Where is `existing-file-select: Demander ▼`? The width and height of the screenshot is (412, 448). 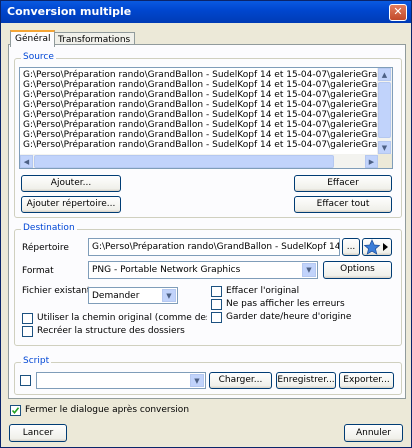
existing-file-select: Demander ▼ is located at coordinates (133, 295).